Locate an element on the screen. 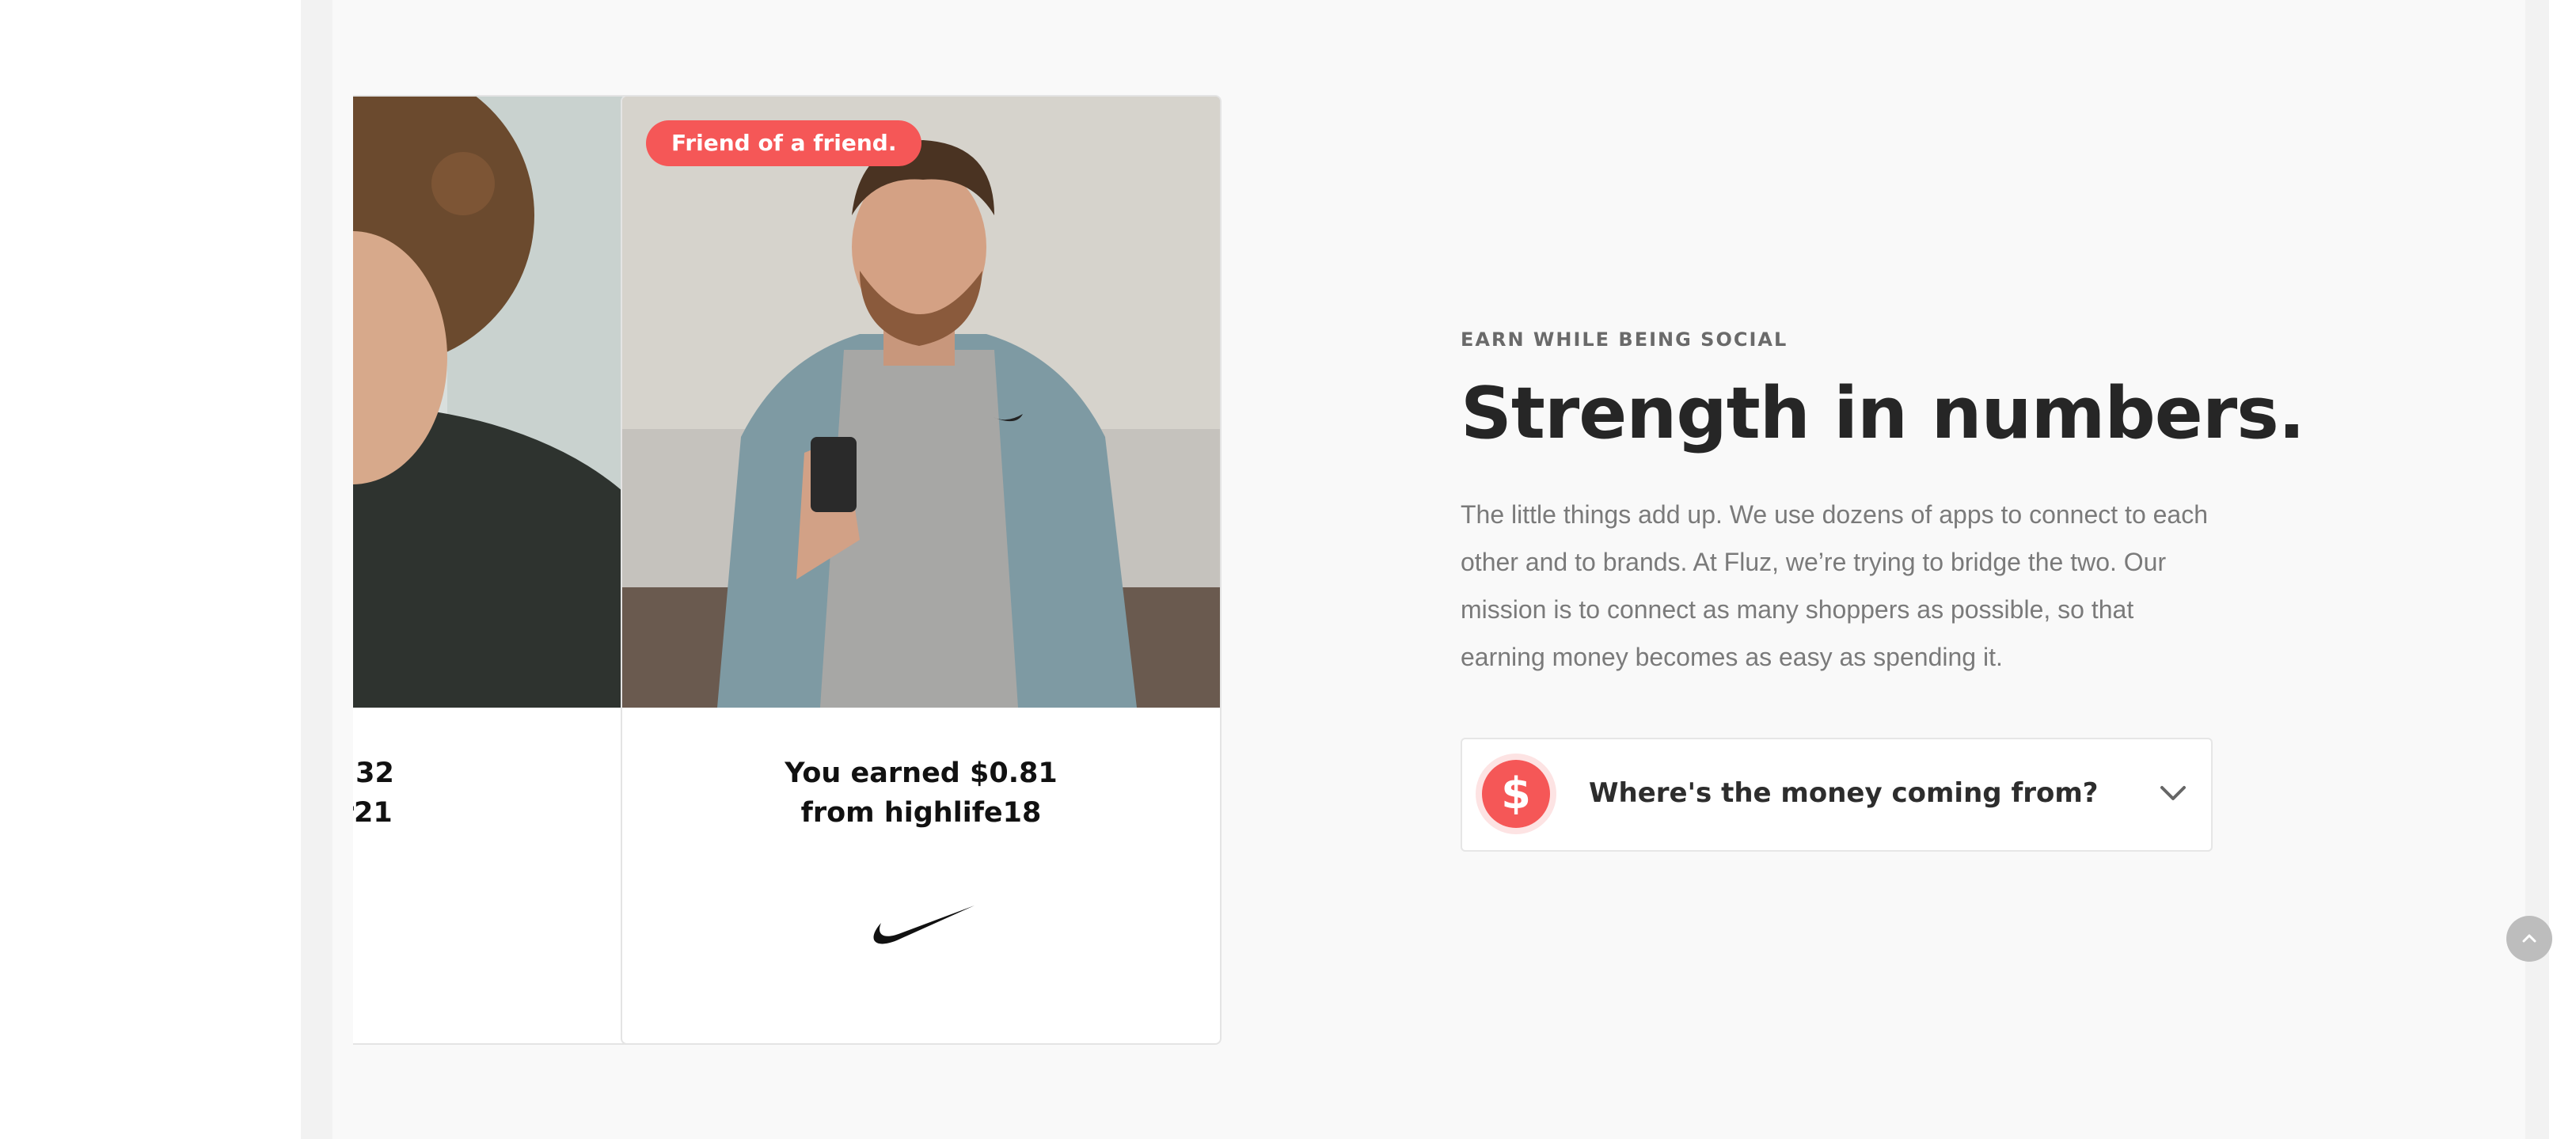 Image resolution: width=2576 pixels, height=1139 pixels. friend-badge: Friend of a friend. is located at coordinates (784, 143).